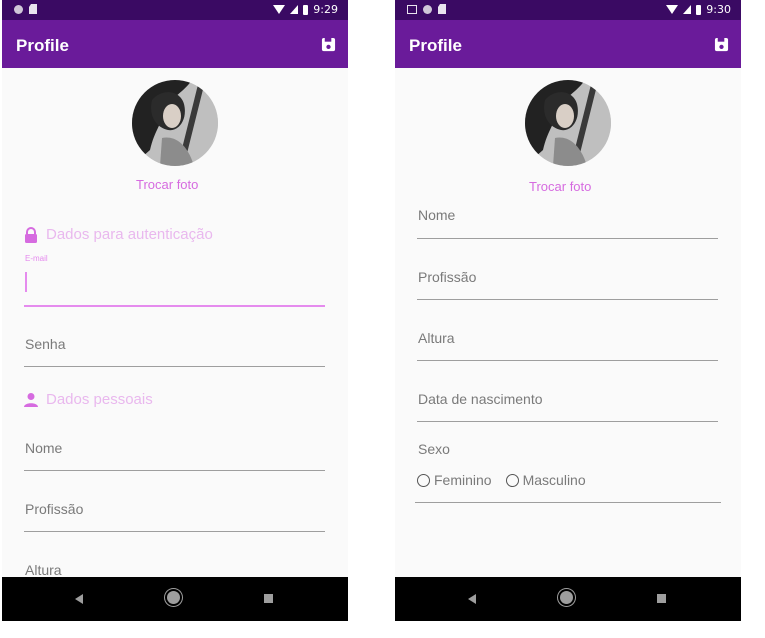 The image size is (765, 638). I want to click on radio-feminino-label: Feminino, so click(463, 480).